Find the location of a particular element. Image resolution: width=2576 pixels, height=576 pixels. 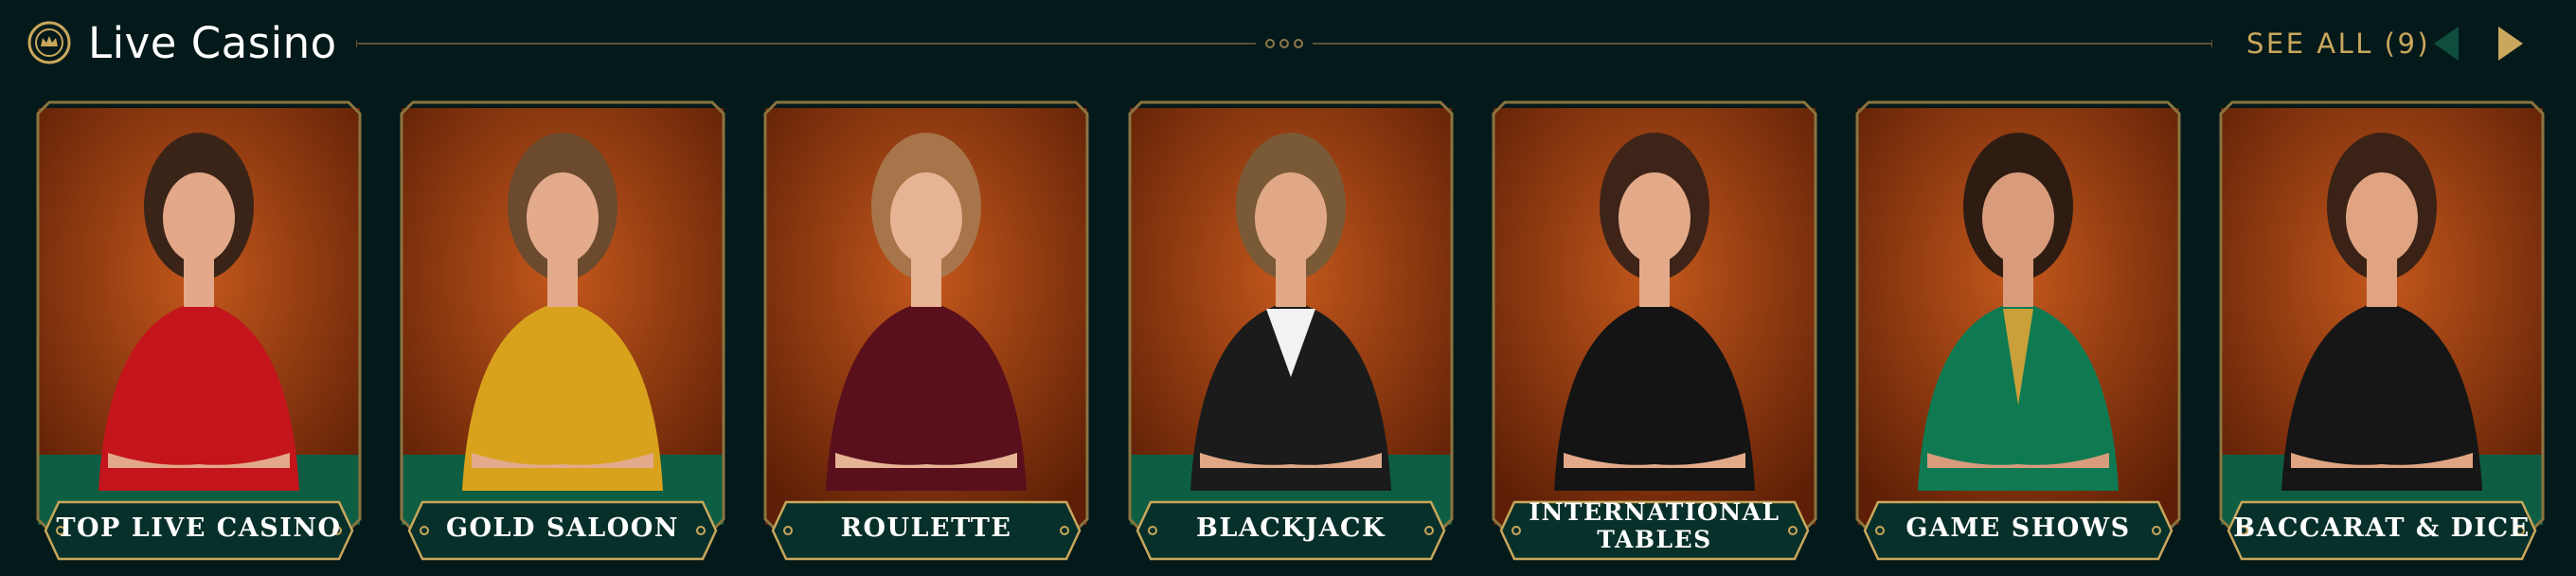

card-label: GAME SHOWS is located at coordinates (2018, 528).